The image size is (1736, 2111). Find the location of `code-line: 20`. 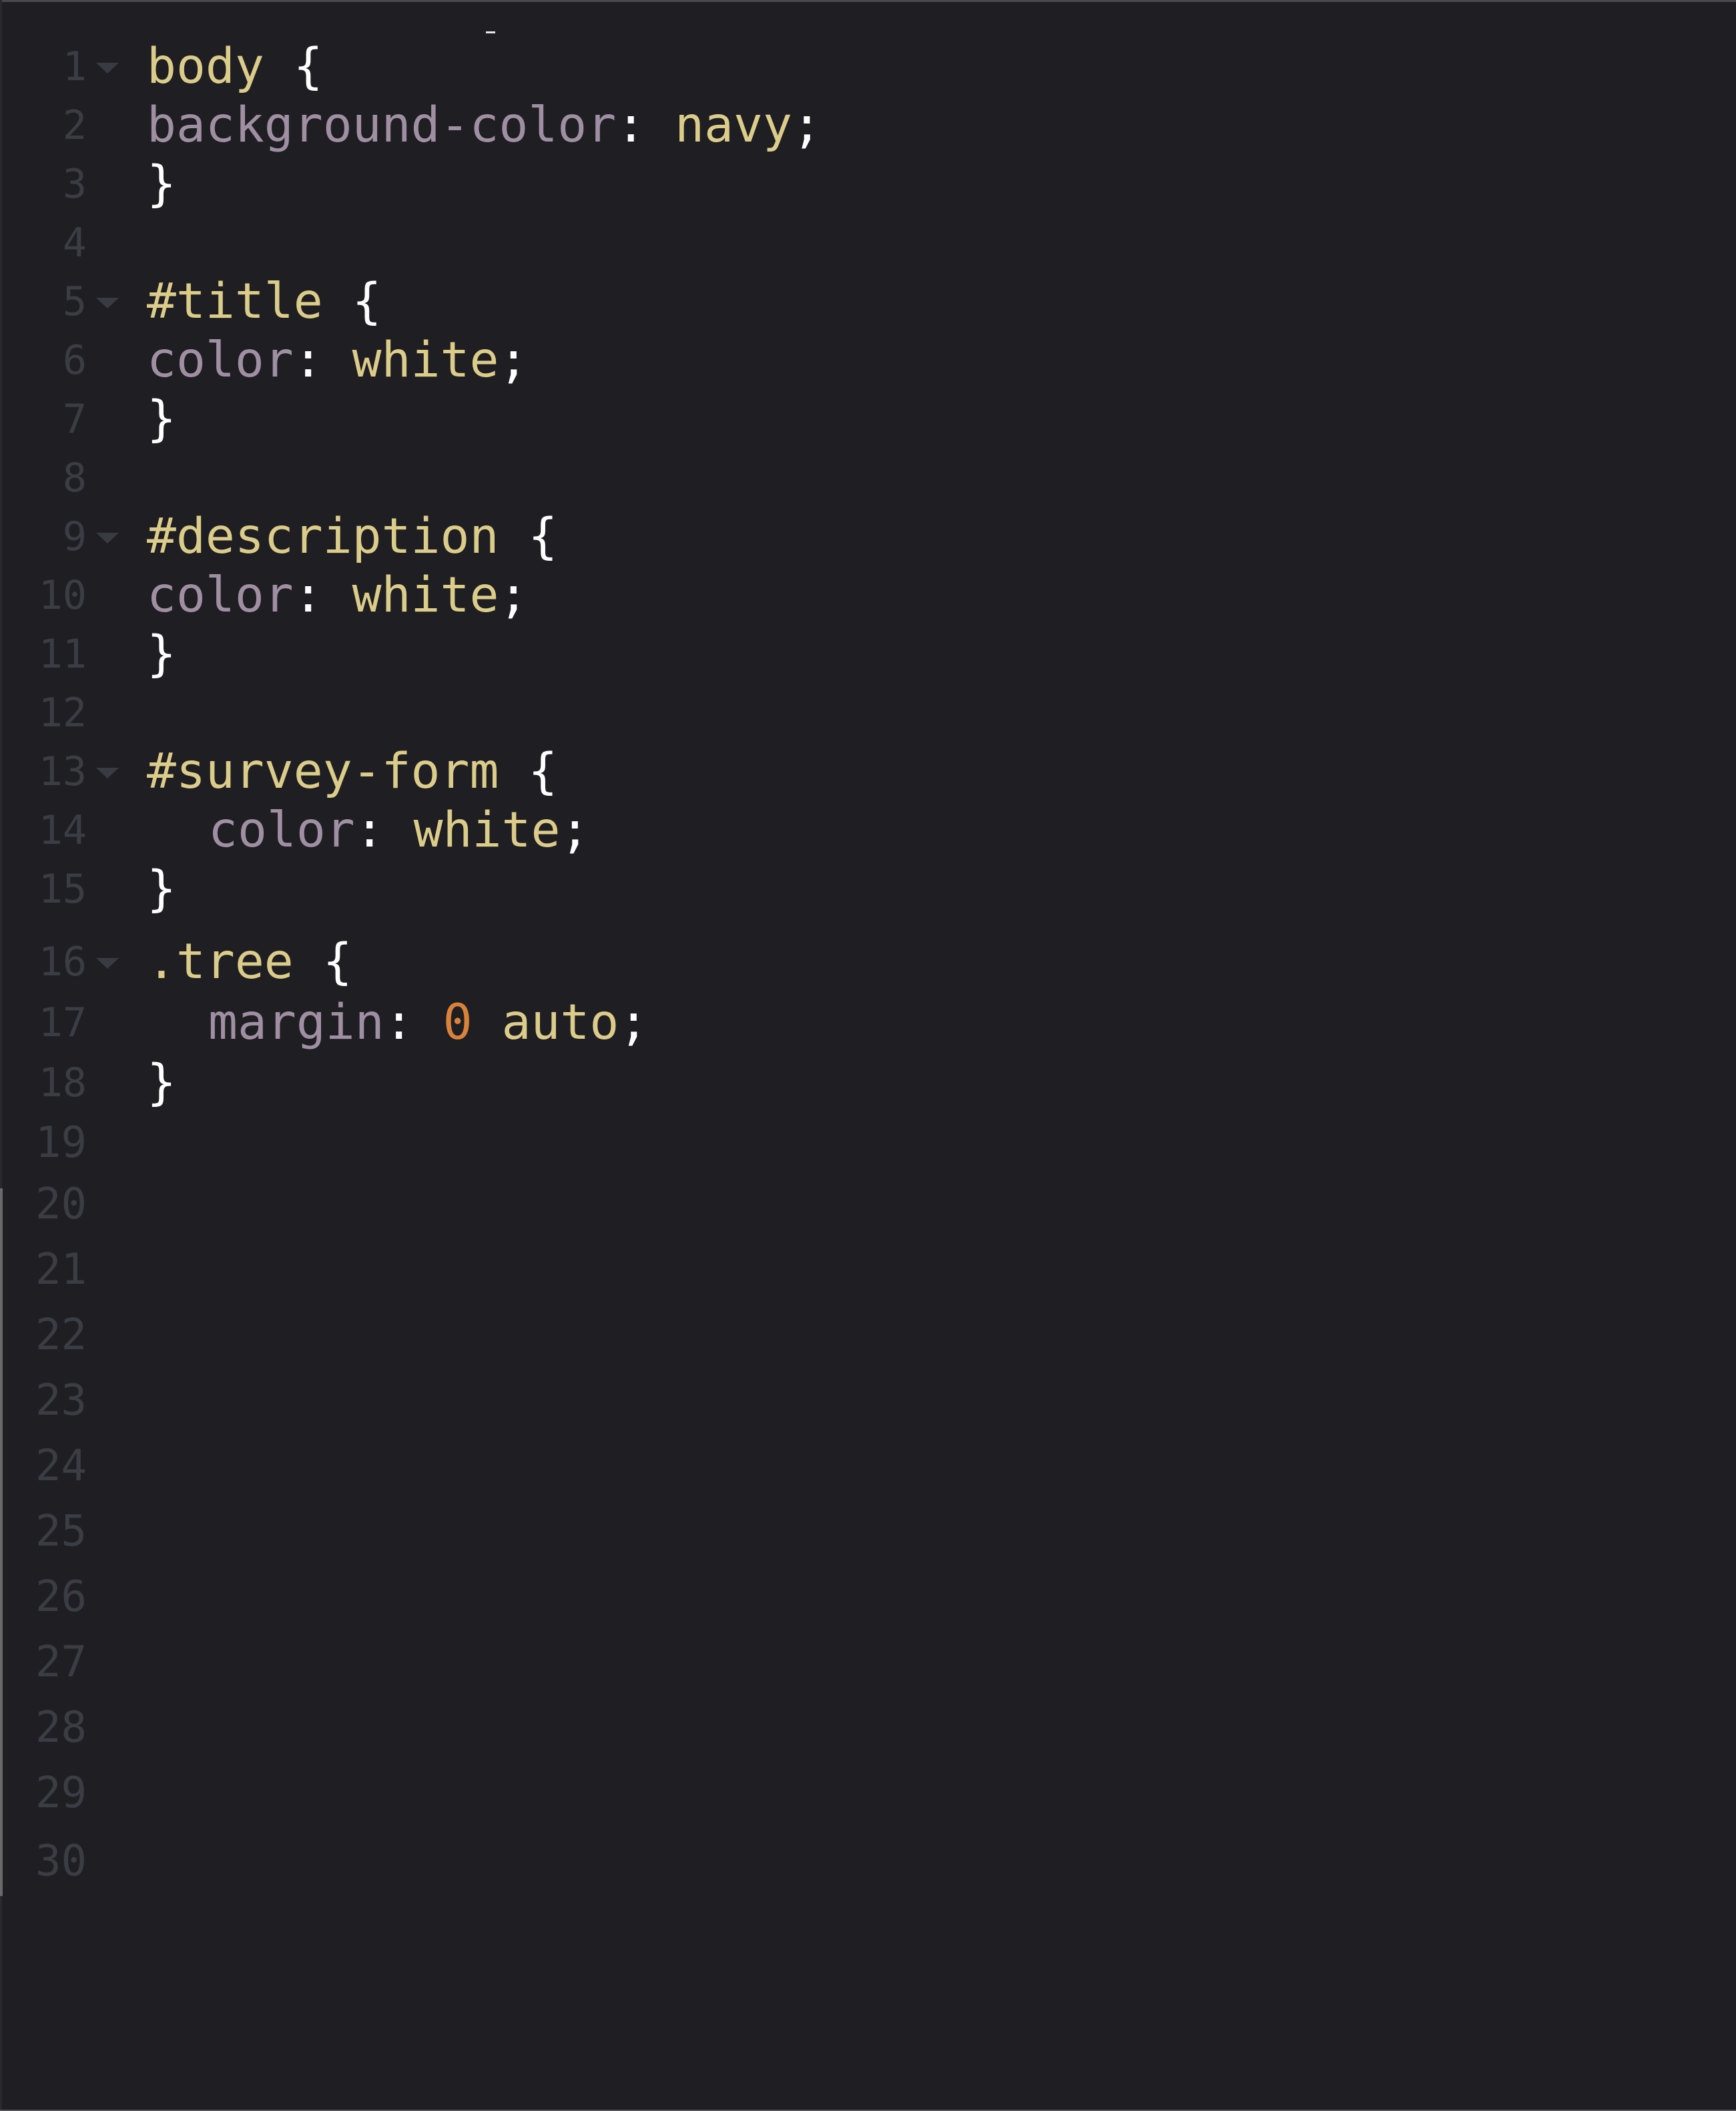

code-line: 20 is located at coordinates (868, 1204).